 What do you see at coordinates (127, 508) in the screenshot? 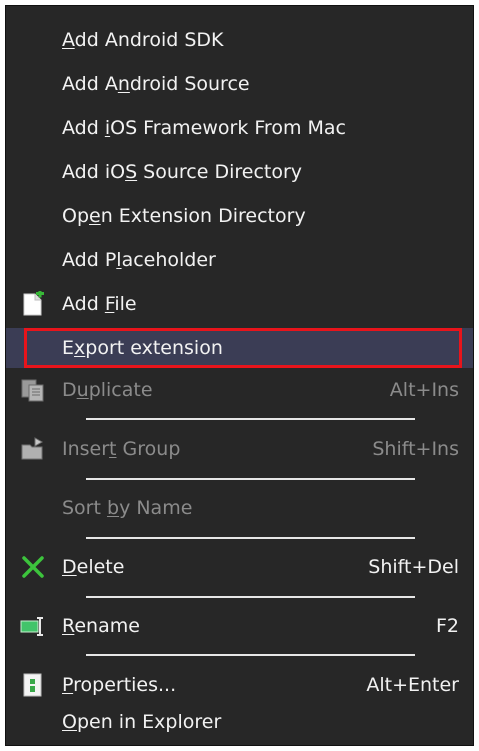
I see `menu-item-label: Sort by Name` at bounding box center [127, 508].